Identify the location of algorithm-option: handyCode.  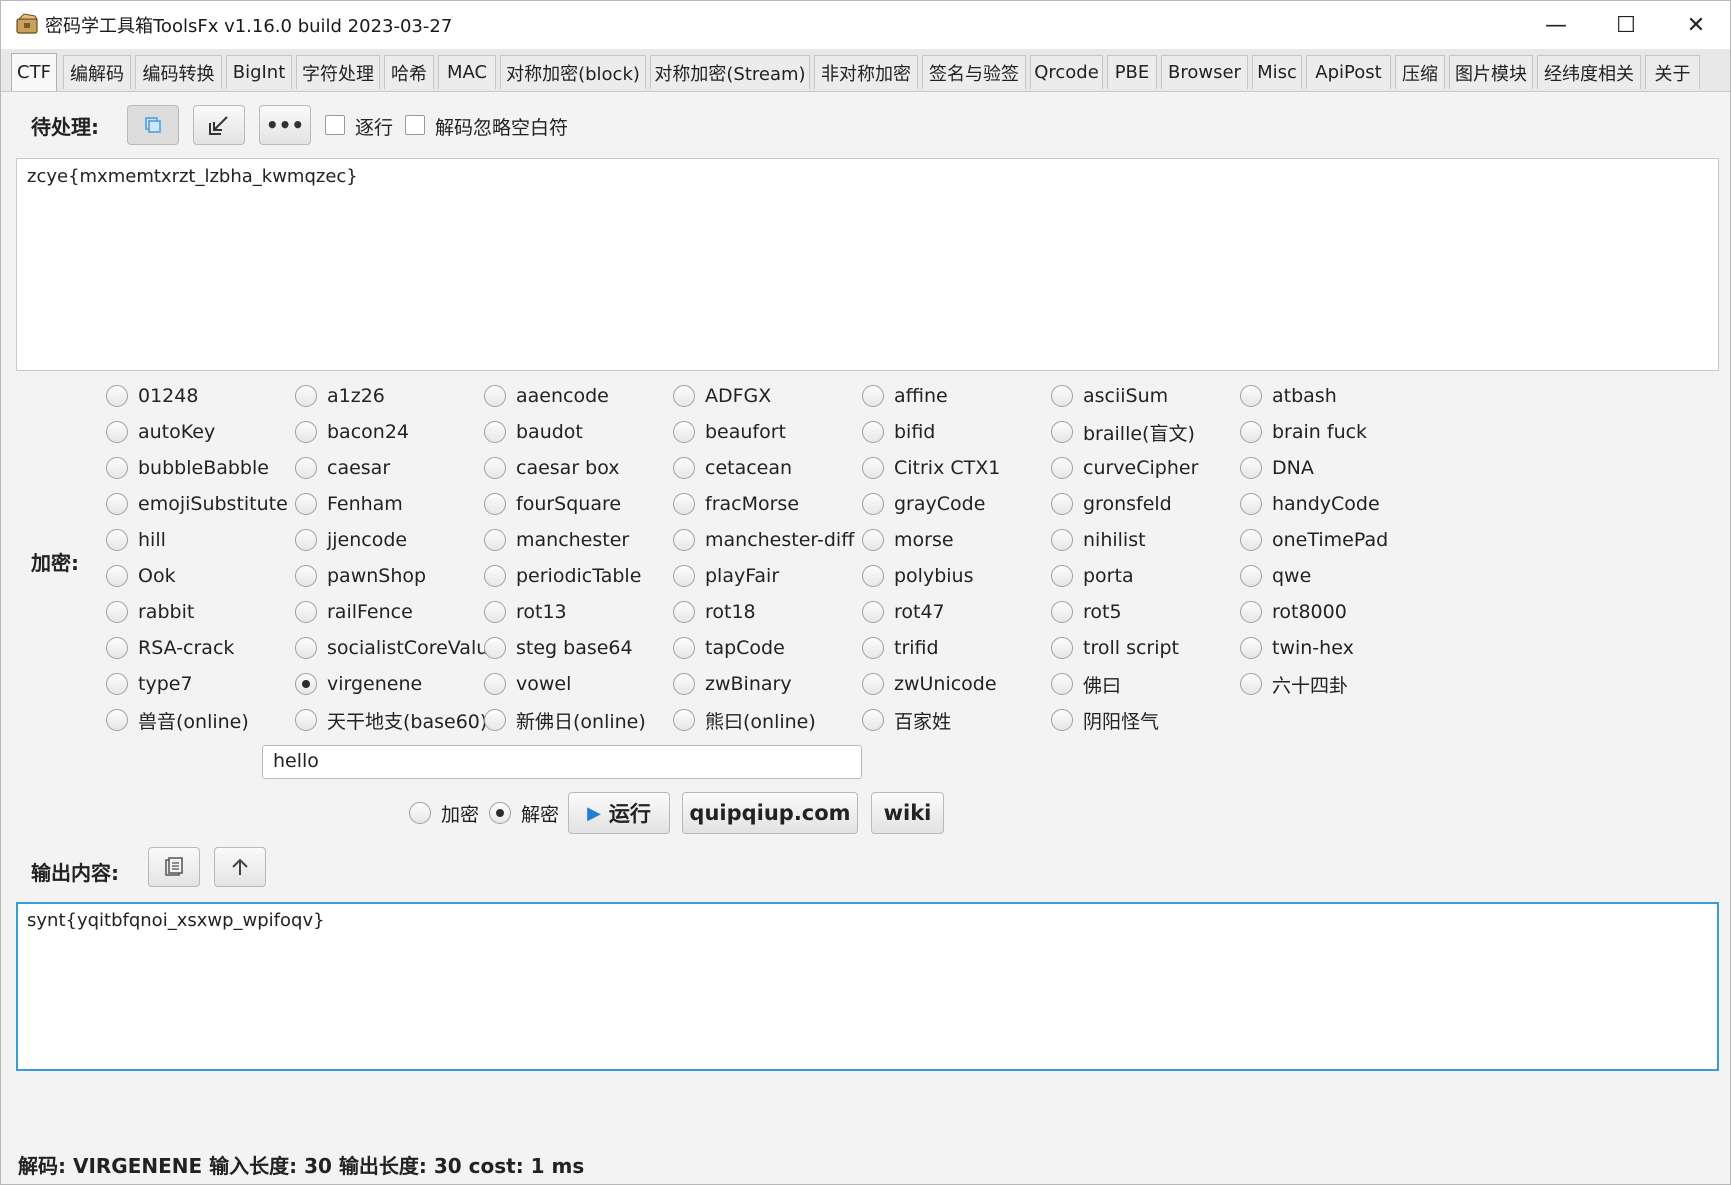
(1310, 504).